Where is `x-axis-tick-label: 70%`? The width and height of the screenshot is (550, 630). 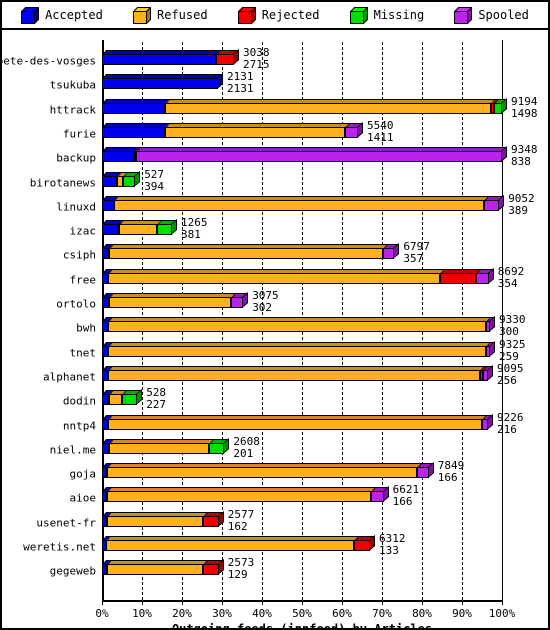 x-axis-tick-label: 70% is located at coordinates (382, 613).